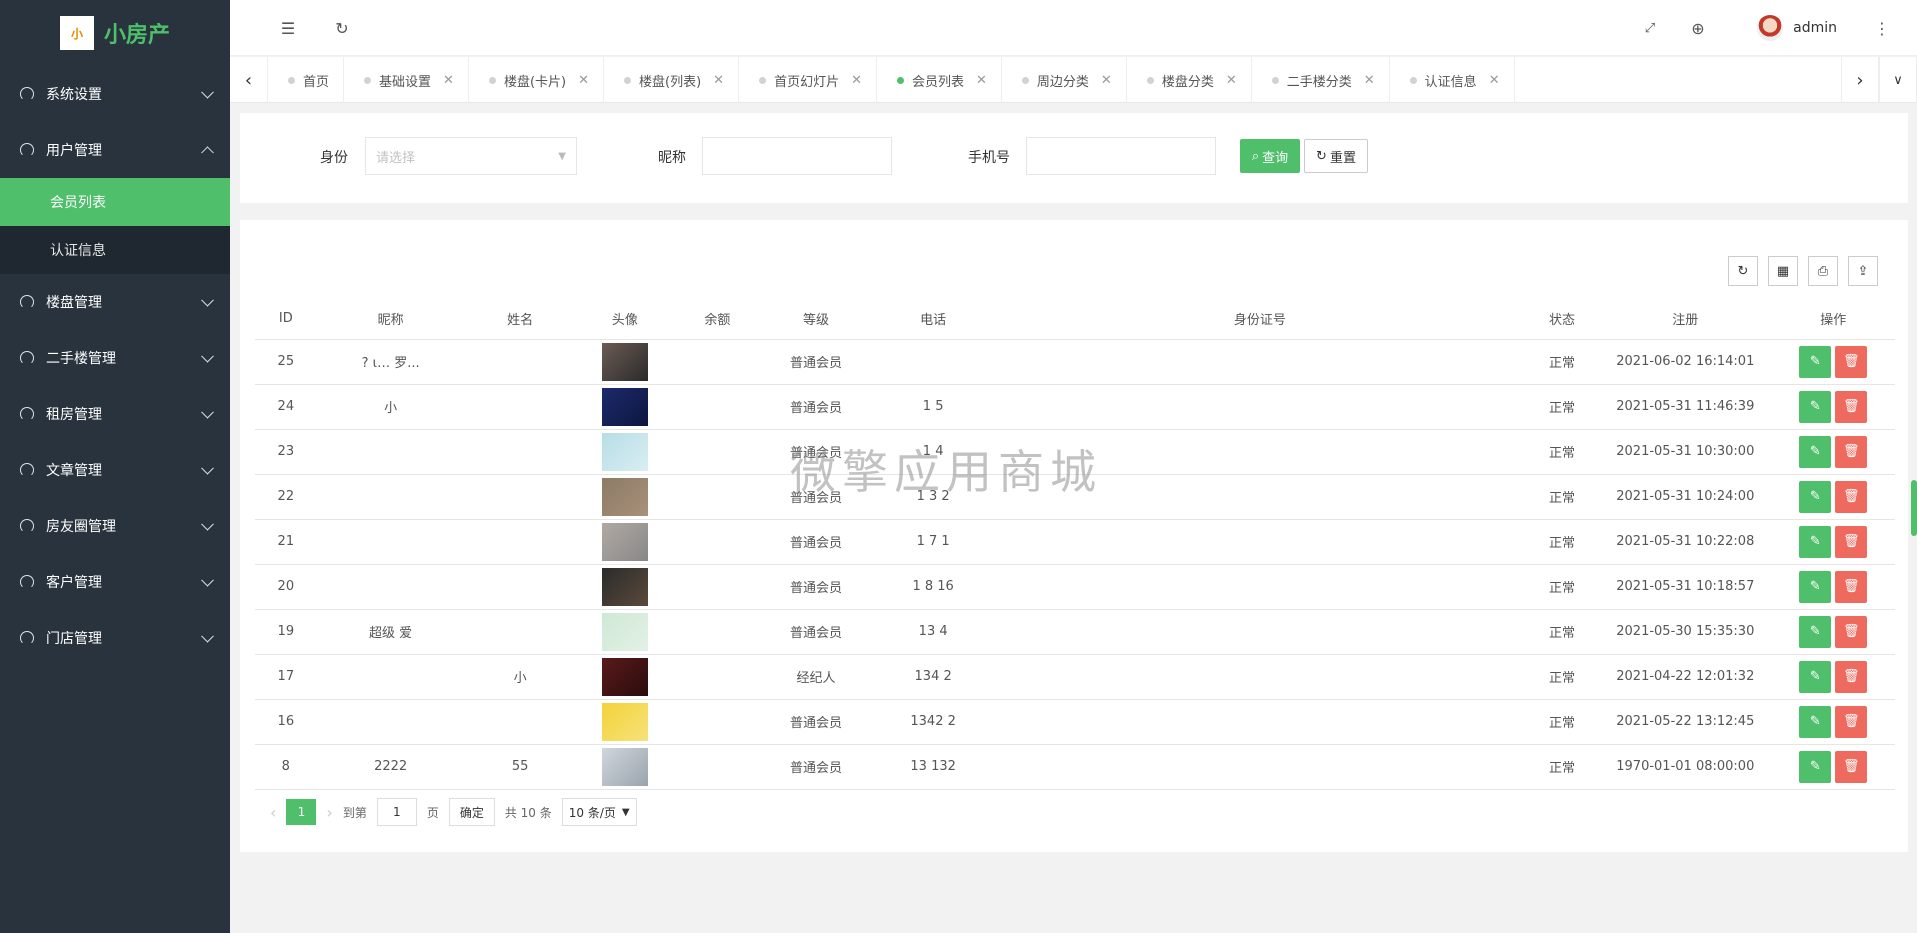 The image size is (1917, 933). Describe the element at coordinates (1075, 497) in the screenshot. I see `table-row: 22 普通会员 1 3 2 正常 2021-05-31 10:24:00 ✎ 🗑` at that location.